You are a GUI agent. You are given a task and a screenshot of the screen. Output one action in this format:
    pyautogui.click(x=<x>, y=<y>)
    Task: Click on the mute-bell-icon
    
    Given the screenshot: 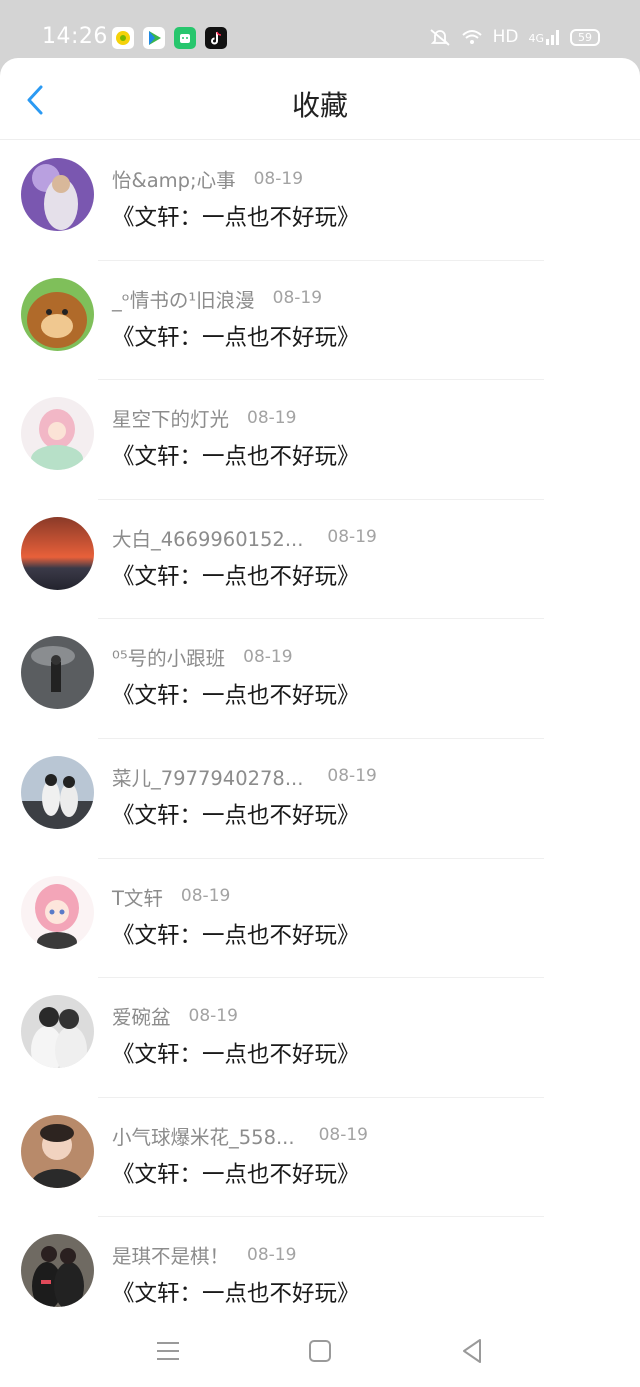 What is the action you would take?
    pyautogui.click(x=440, y=37)
    